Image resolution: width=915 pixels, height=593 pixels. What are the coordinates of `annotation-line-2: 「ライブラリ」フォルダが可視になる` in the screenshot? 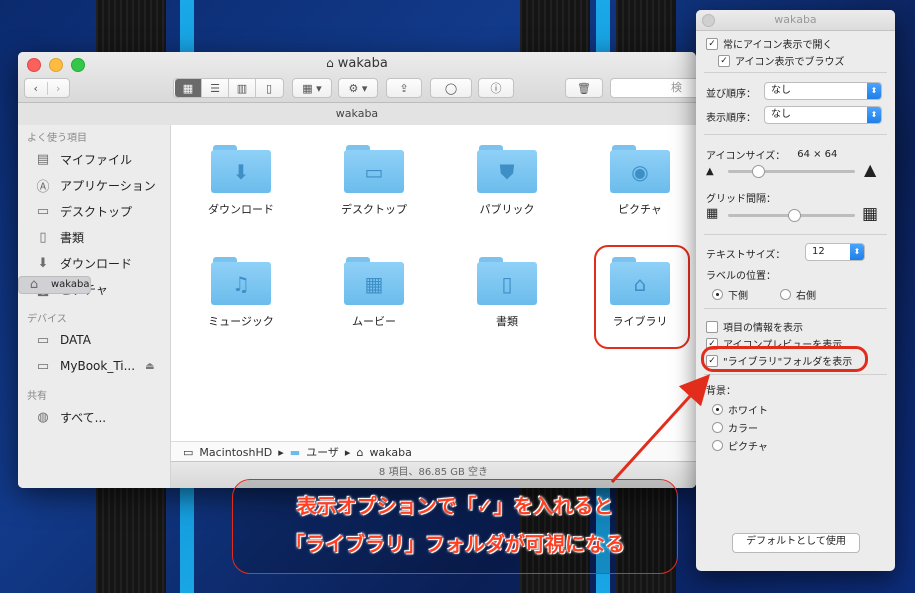 It's located at (455, 544).